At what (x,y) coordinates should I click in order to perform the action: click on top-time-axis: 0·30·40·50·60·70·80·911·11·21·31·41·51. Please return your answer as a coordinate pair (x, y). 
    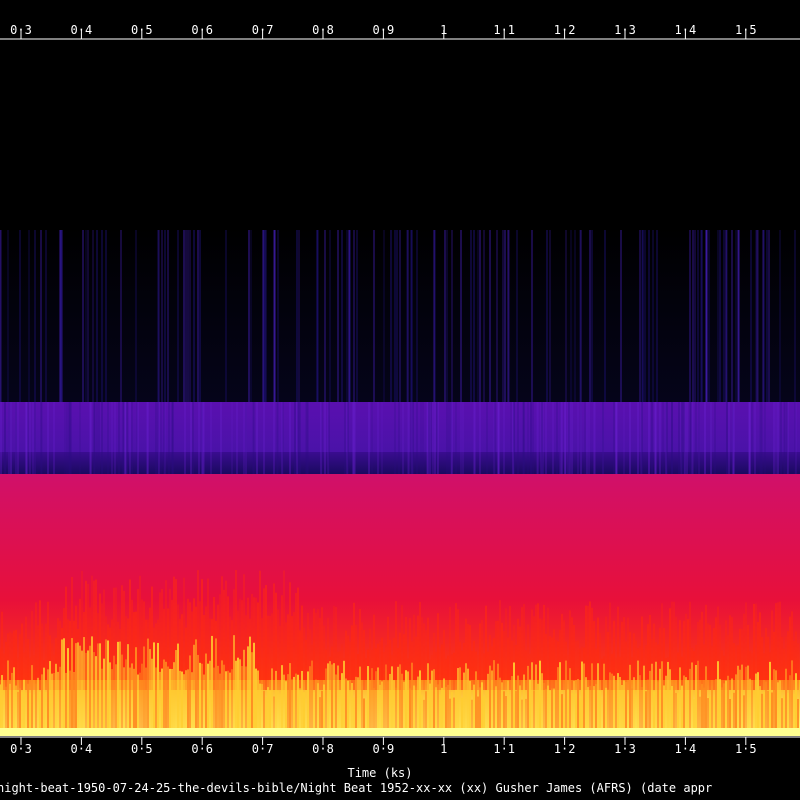
    Looking at the image, I should click on (400, 31).